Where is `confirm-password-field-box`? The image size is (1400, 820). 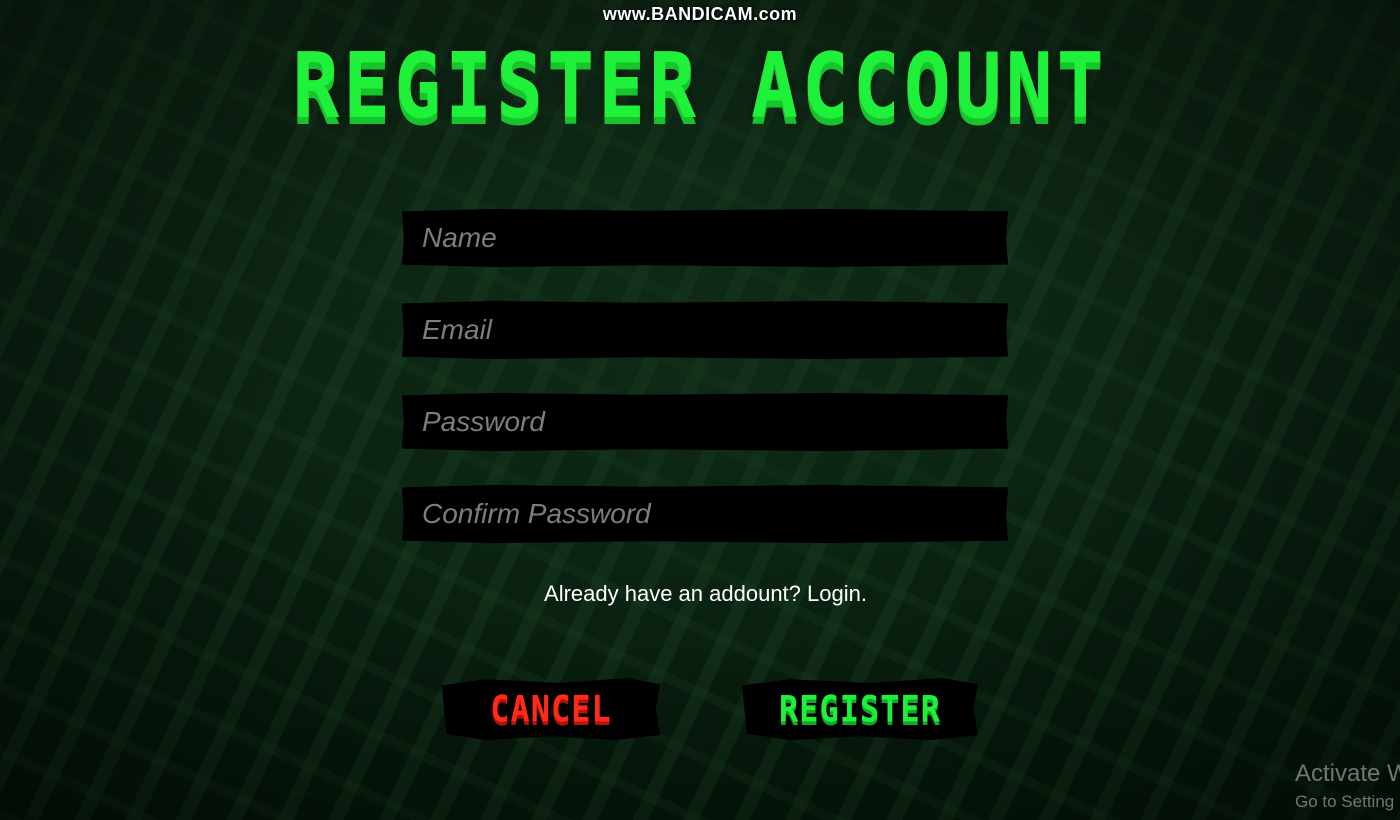
confirm-password-field-box is located at coordinates (705, 514).